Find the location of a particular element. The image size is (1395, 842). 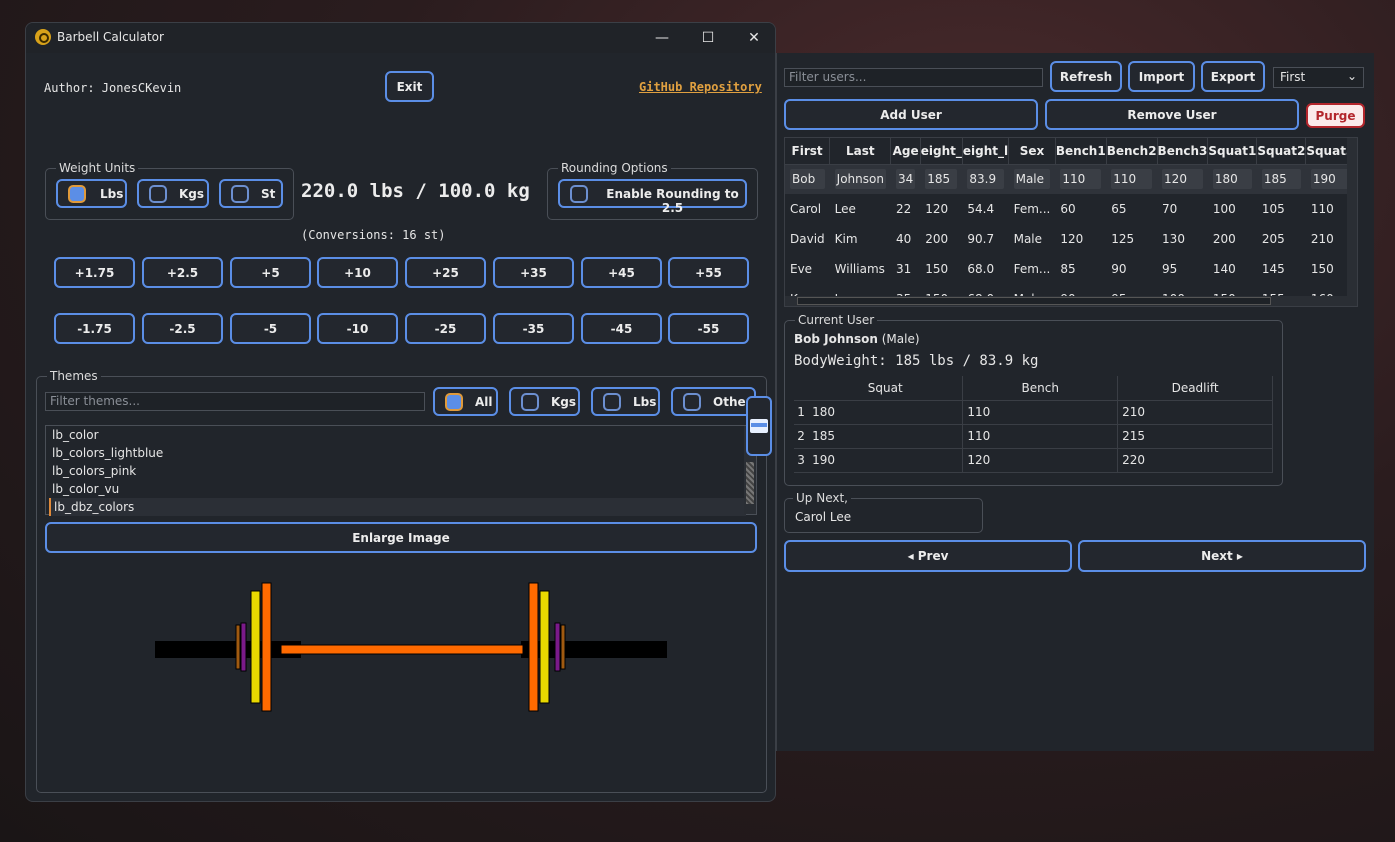

users-column-header: First is located at coordinates (808, 151).